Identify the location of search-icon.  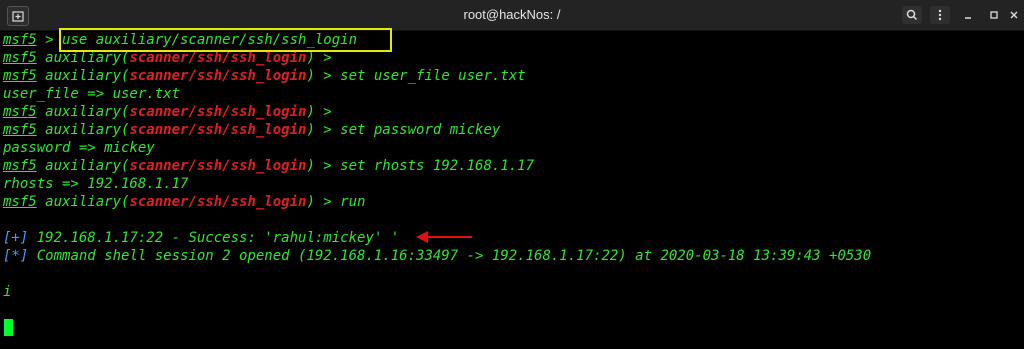
(912, 15).